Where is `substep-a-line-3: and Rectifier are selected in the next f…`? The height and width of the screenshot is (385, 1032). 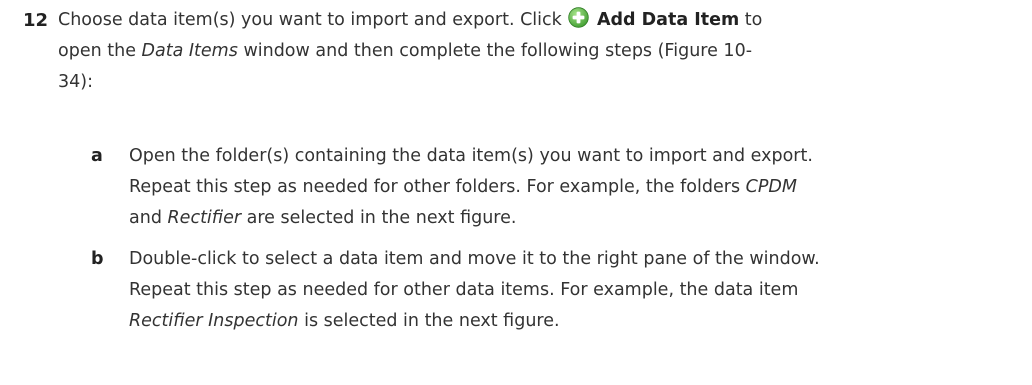 substep-a-line-3: and Rectifier are selected in the next f… is located at coordinates (574, 218).